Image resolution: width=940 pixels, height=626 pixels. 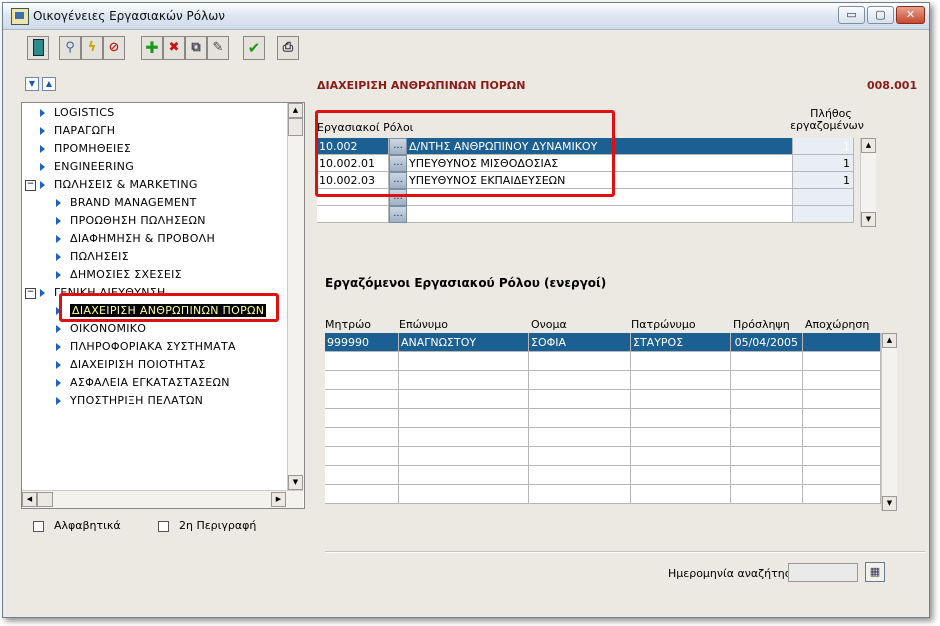 I want to click on cancel-button: ⊘, so click(x=114, y=48).